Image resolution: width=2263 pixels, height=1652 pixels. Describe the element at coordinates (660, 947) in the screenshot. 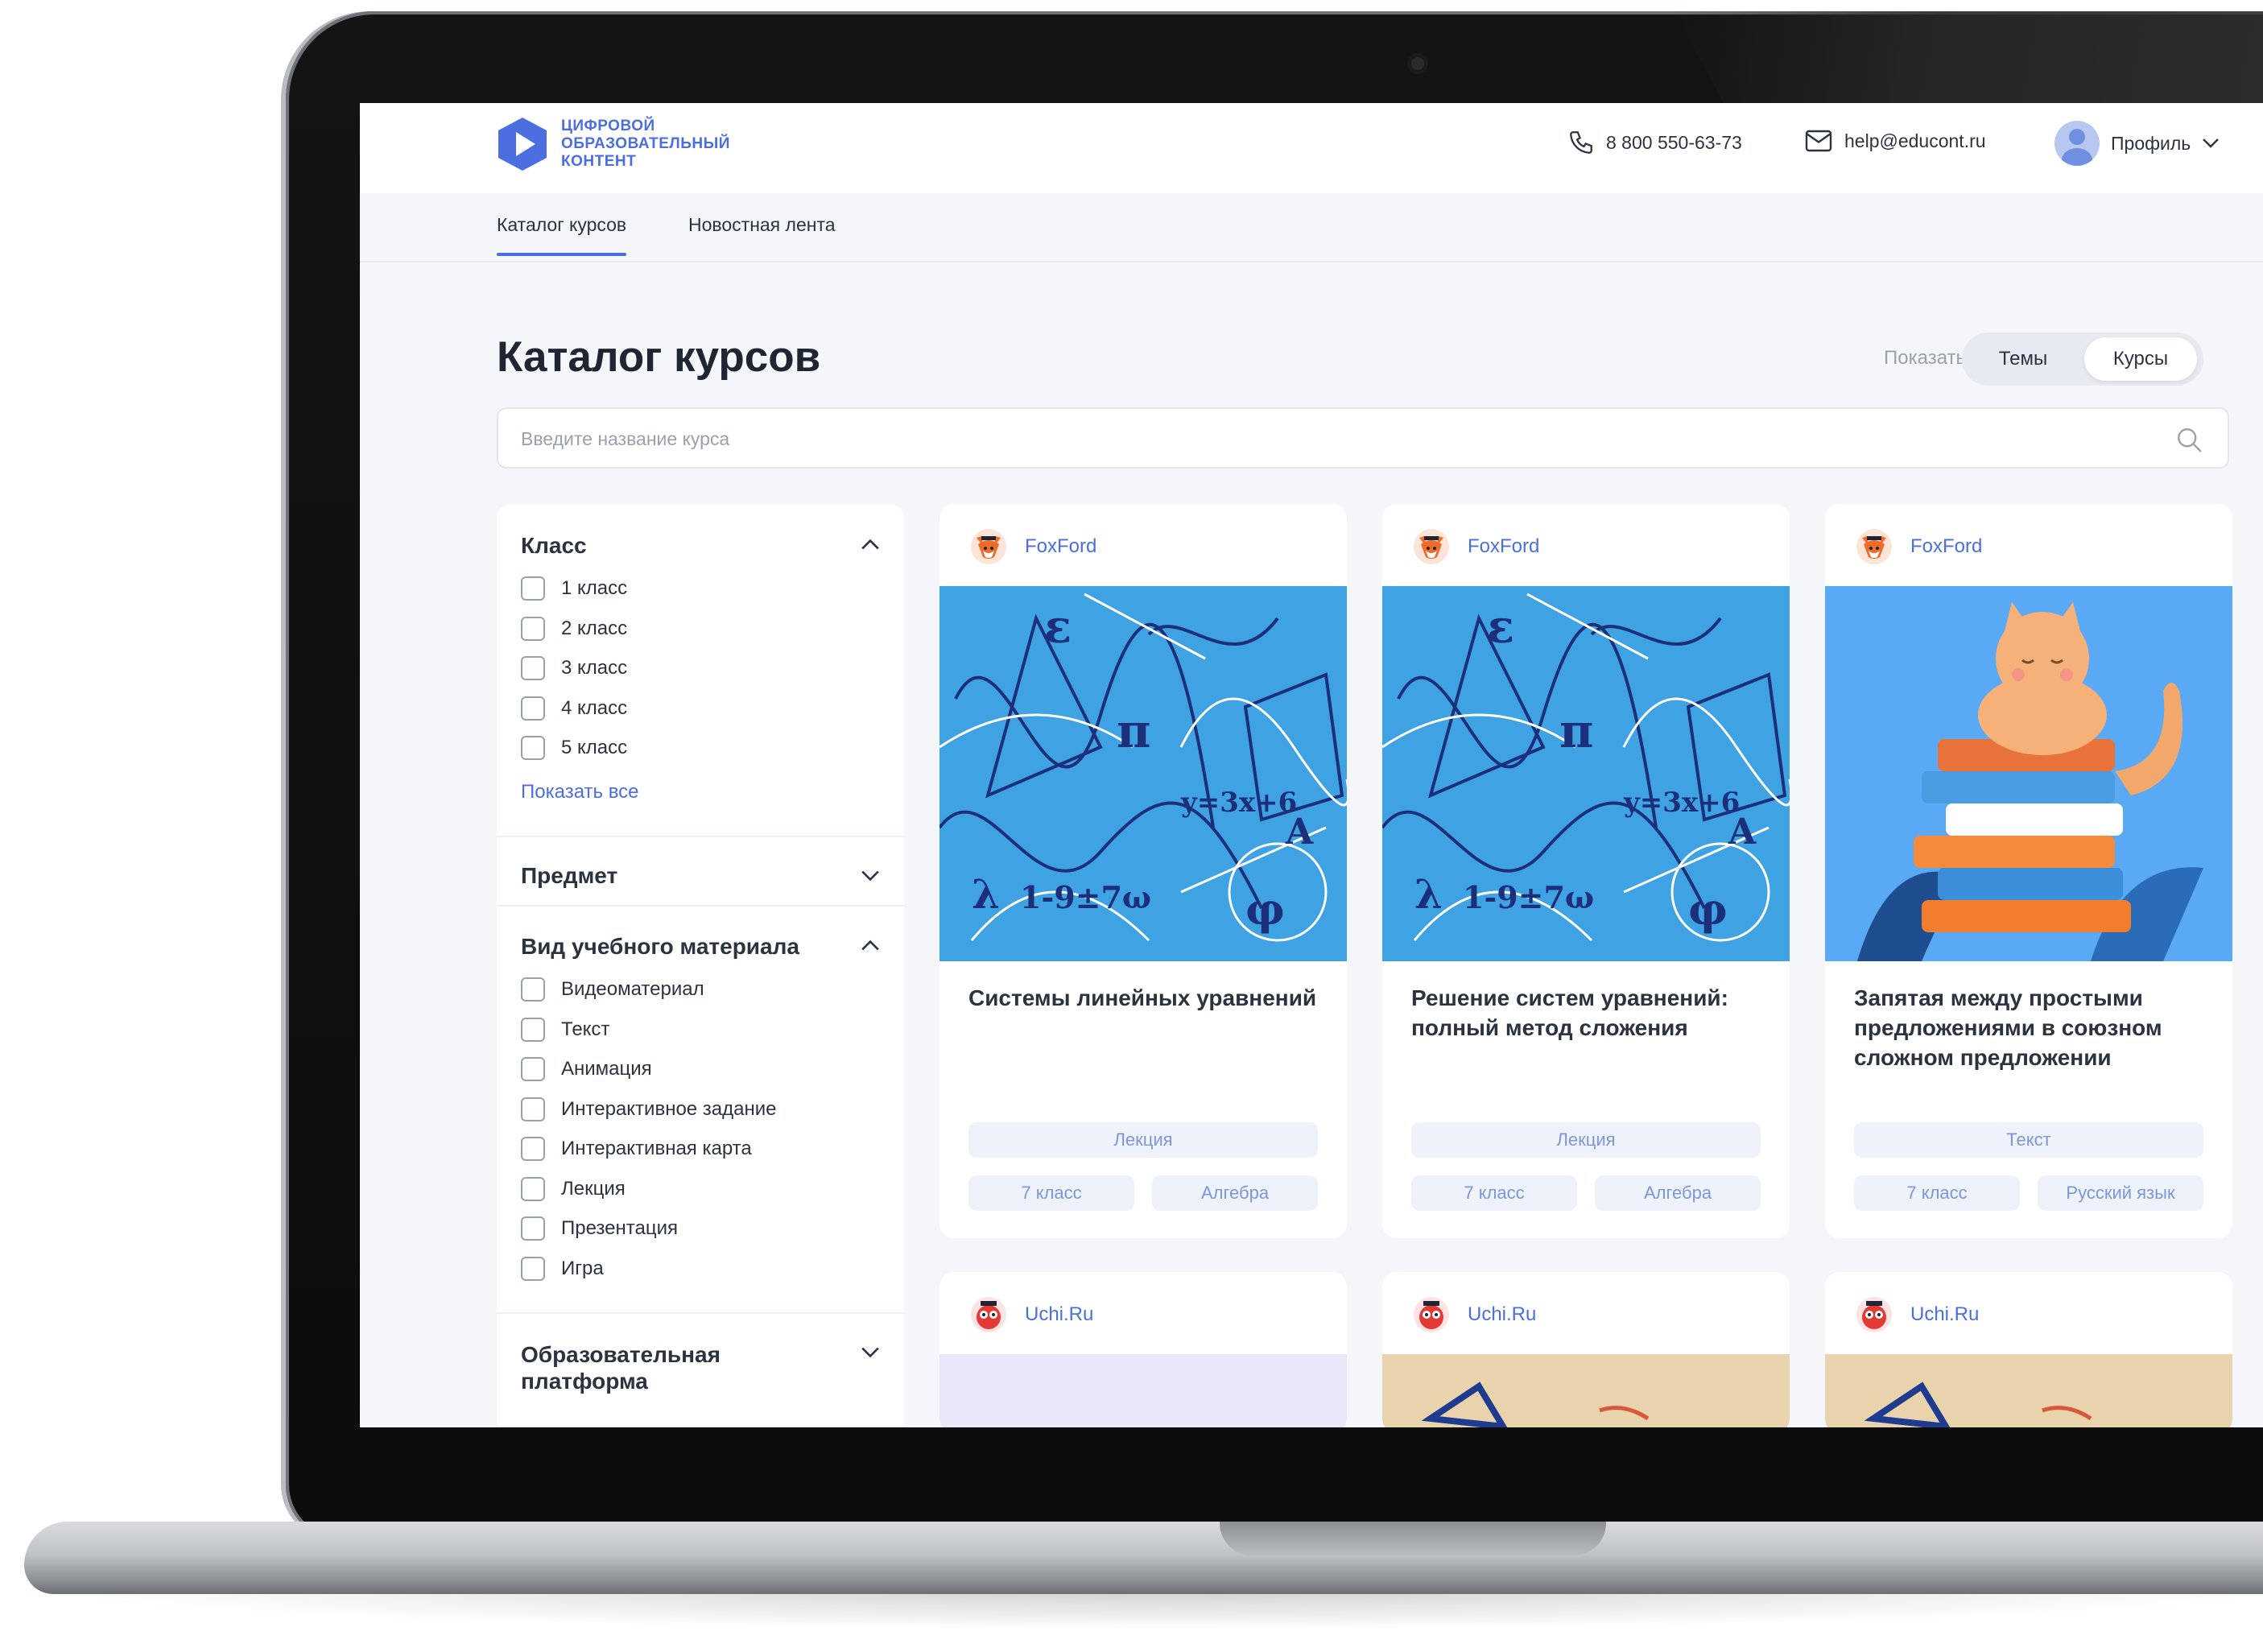

I see `filter-material-title: Вид учебного материала` at that location.